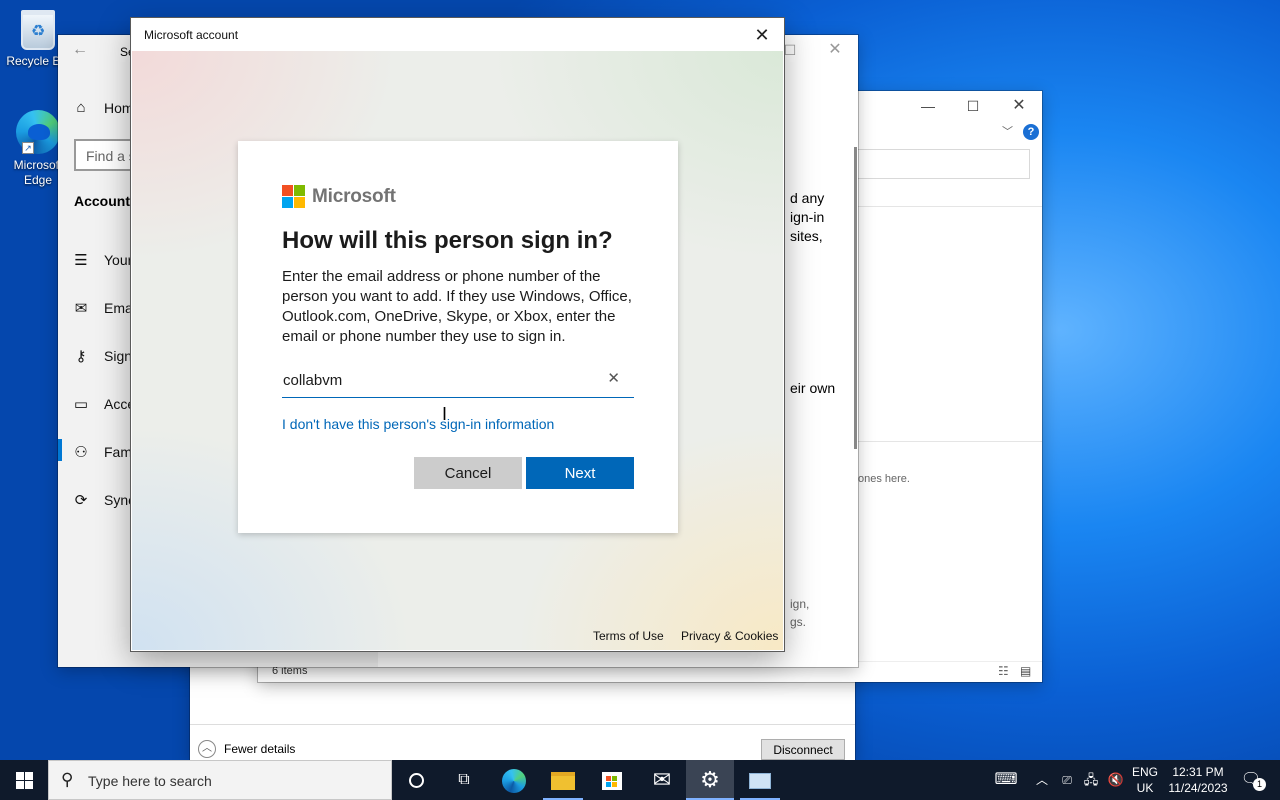 The height and width of the screenshot is (800, 1280). What do you see at coordinates (111, 156) in the screenshot?
I see `search-placeholder: Find a s` at bounding box center [111, 156].